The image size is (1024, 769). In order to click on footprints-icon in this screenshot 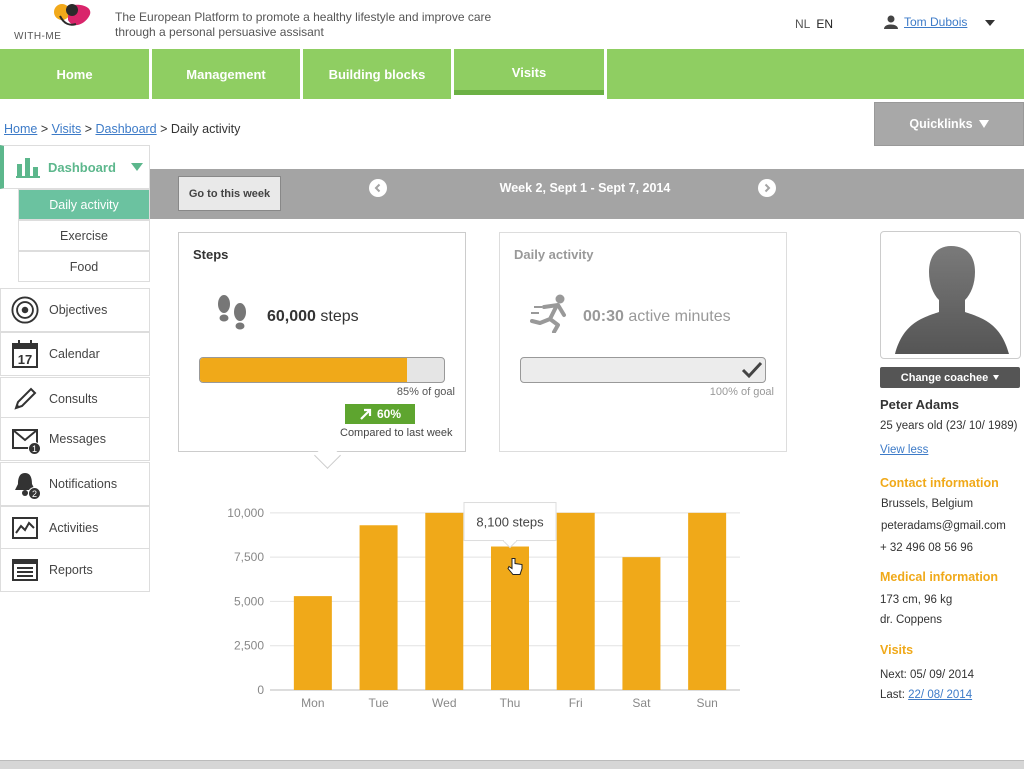, I will do `click(232, 312)`.